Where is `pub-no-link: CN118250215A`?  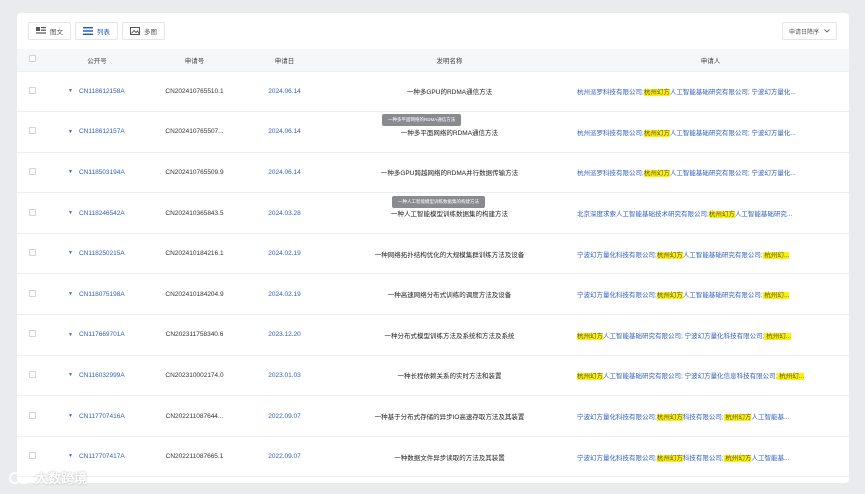
pub-no-link: CN118250215A is located at coordinates (102, 253).